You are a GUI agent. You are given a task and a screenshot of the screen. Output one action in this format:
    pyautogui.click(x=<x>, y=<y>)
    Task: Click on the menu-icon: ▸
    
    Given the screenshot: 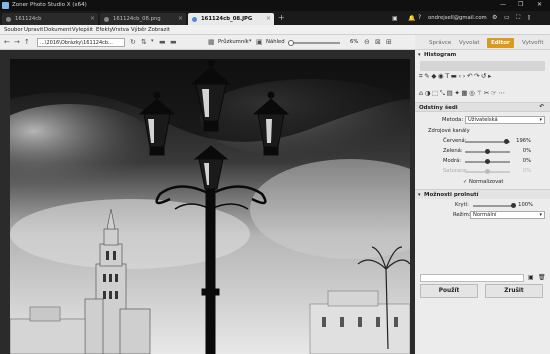 What is the action you would take?
    pyautogui.click(x=490, y=76)
    